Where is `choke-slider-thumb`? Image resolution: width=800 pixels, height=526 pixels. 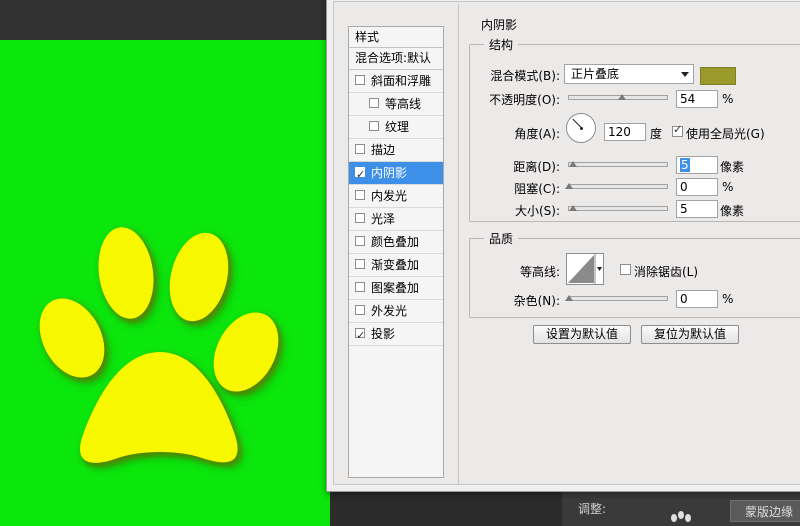
choke-slider-thumb is located at coordinates (569, 186).